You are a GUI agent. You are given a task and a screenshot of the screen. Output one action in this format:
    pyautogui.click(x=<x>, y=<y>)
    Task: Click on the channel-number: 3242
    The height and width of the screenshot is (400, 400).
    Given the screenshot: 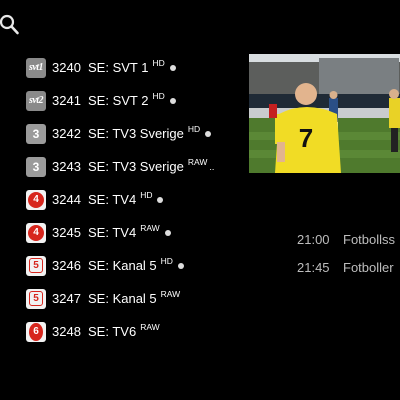 What is the action you would take?
    pyautogui.click(x=66, y=133)
    